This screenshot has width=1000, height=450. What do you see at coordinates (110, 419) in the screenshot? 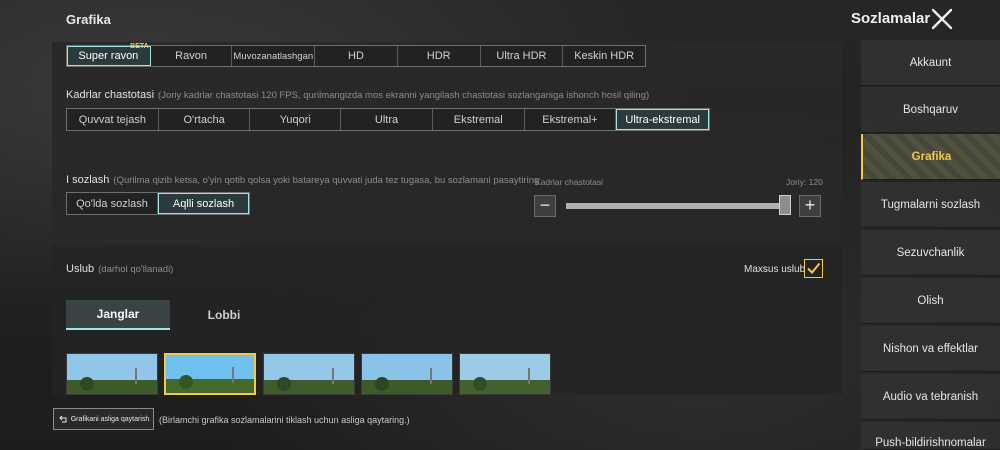
I see `reset-button-label: Grafikani asliga qaytarish` at bounding box center [110, 419].